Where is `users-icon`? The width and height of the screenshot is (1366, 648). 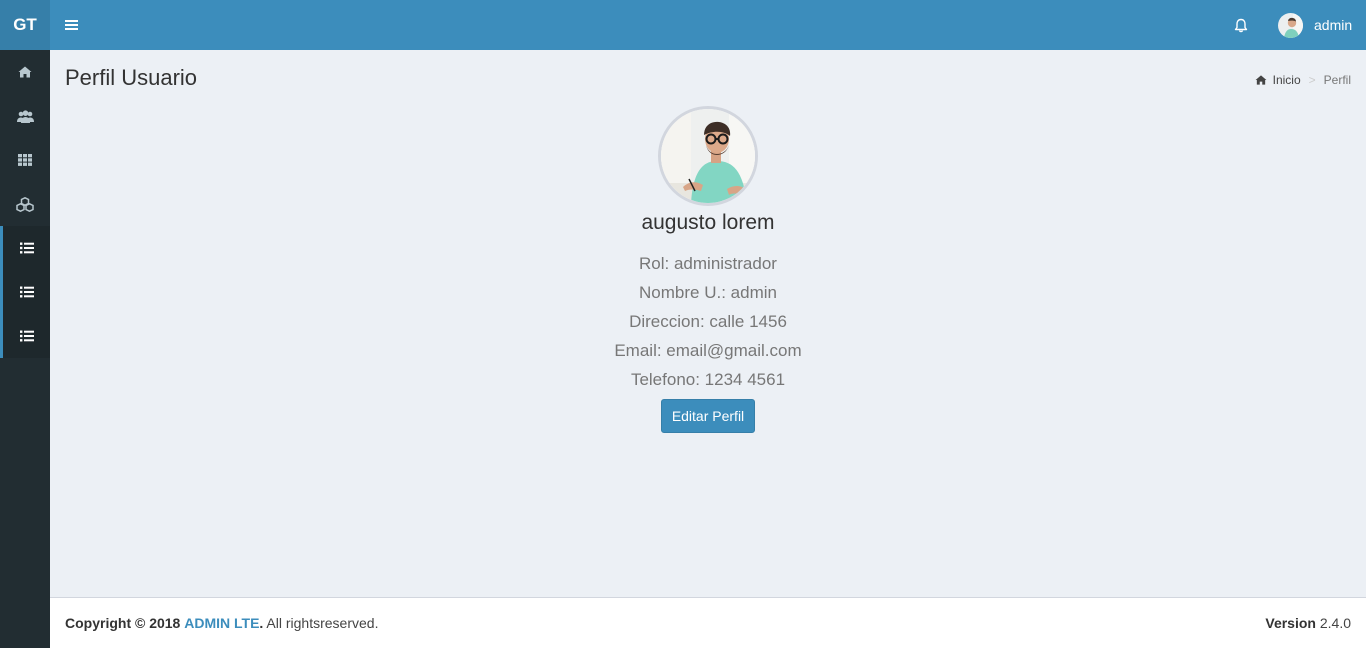
users-icon is located at coordinates (25, 116).